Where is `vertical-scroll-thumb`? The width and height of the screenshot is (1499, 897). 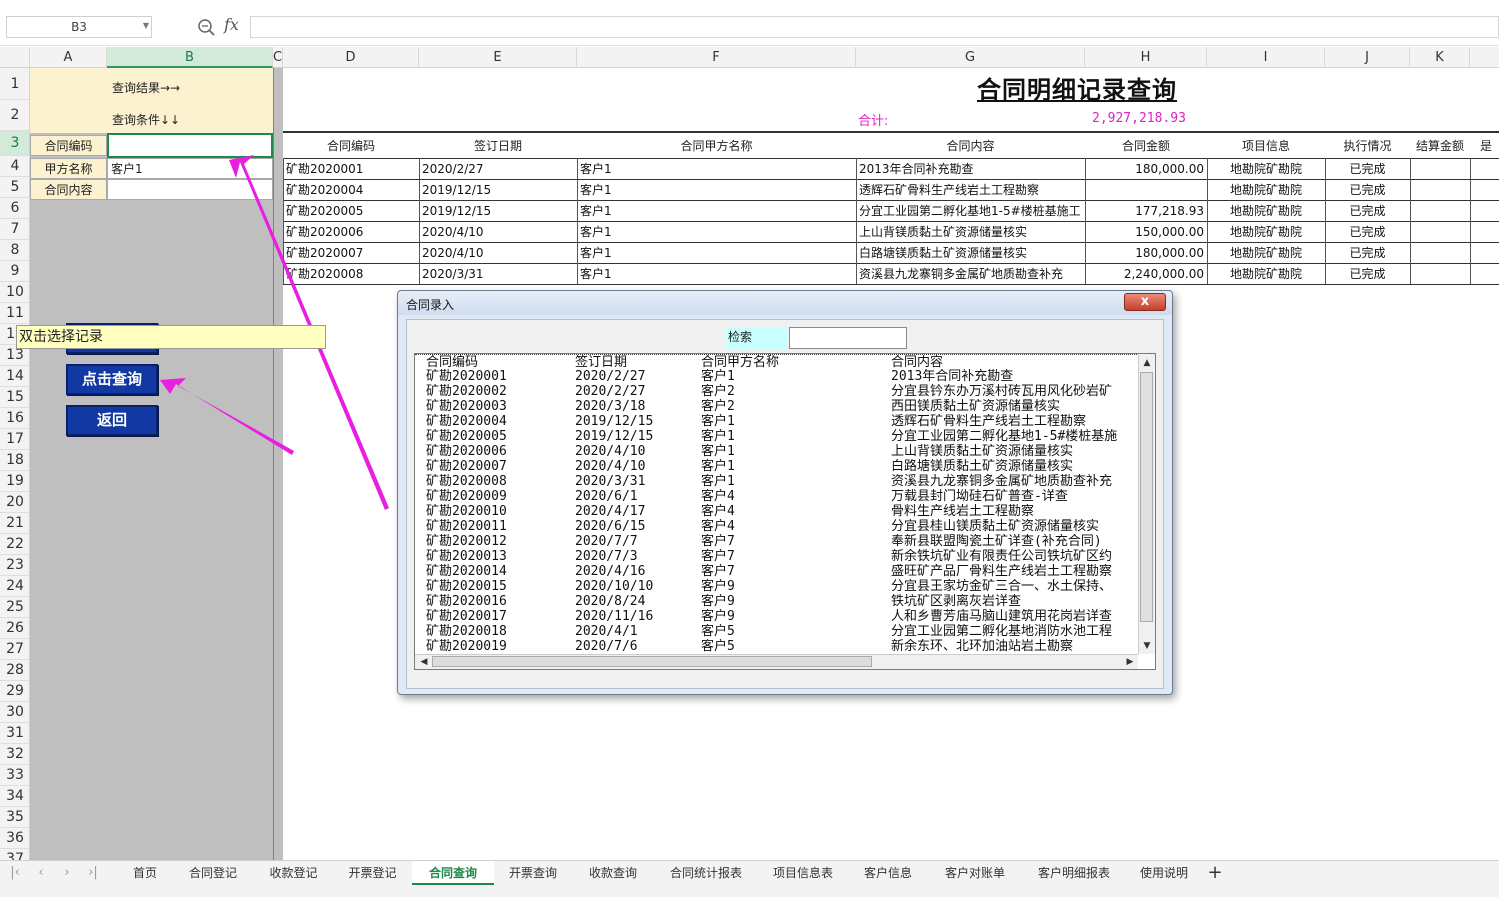 vertical-scroll-thumb is located at coordinates (1146, 497).